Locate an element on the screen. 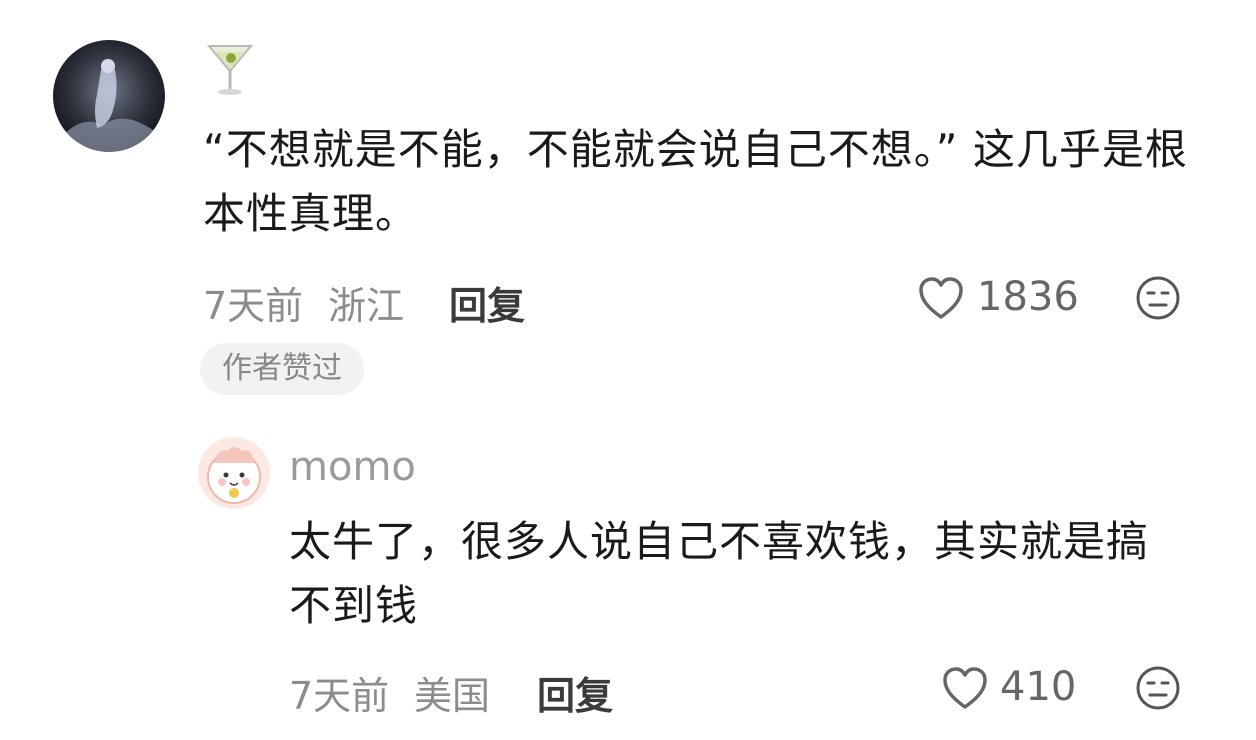  reply-like-count: 410 is located at coordinates (1038, 687).